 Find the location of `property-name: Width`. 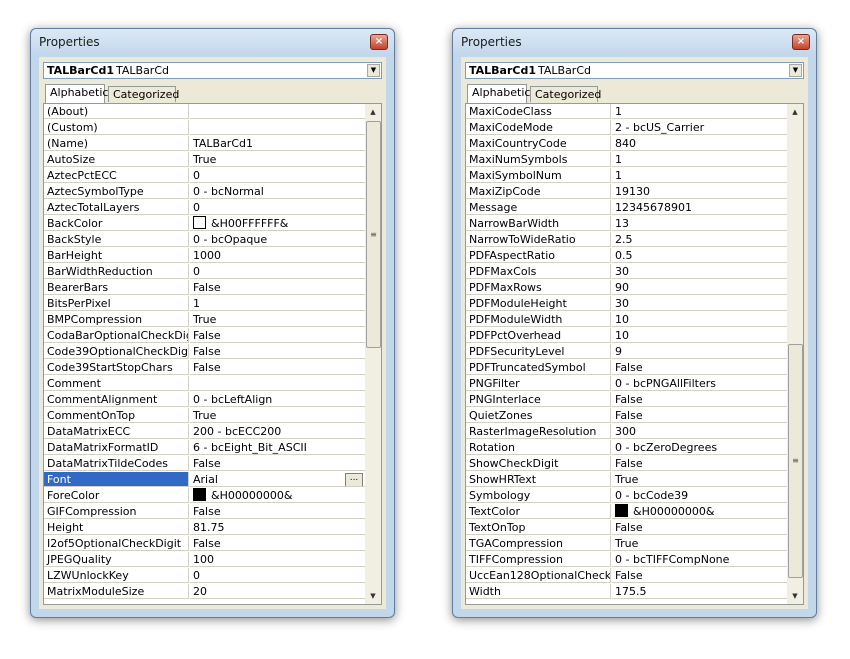

property-name: Width is located at coordinates (538, 591).